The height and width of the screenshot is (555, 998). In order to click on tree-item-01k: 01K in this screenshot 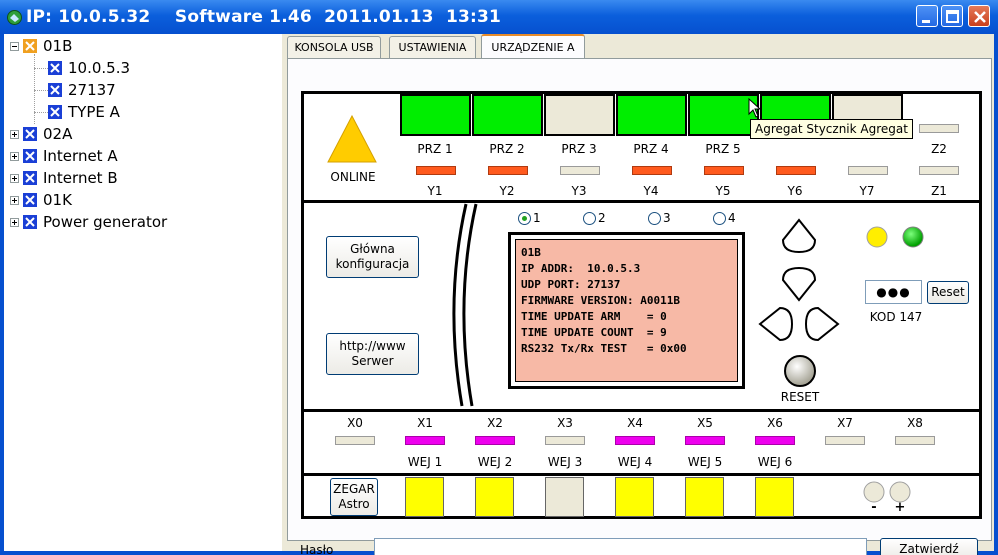, I will do `click(41, 200)`.